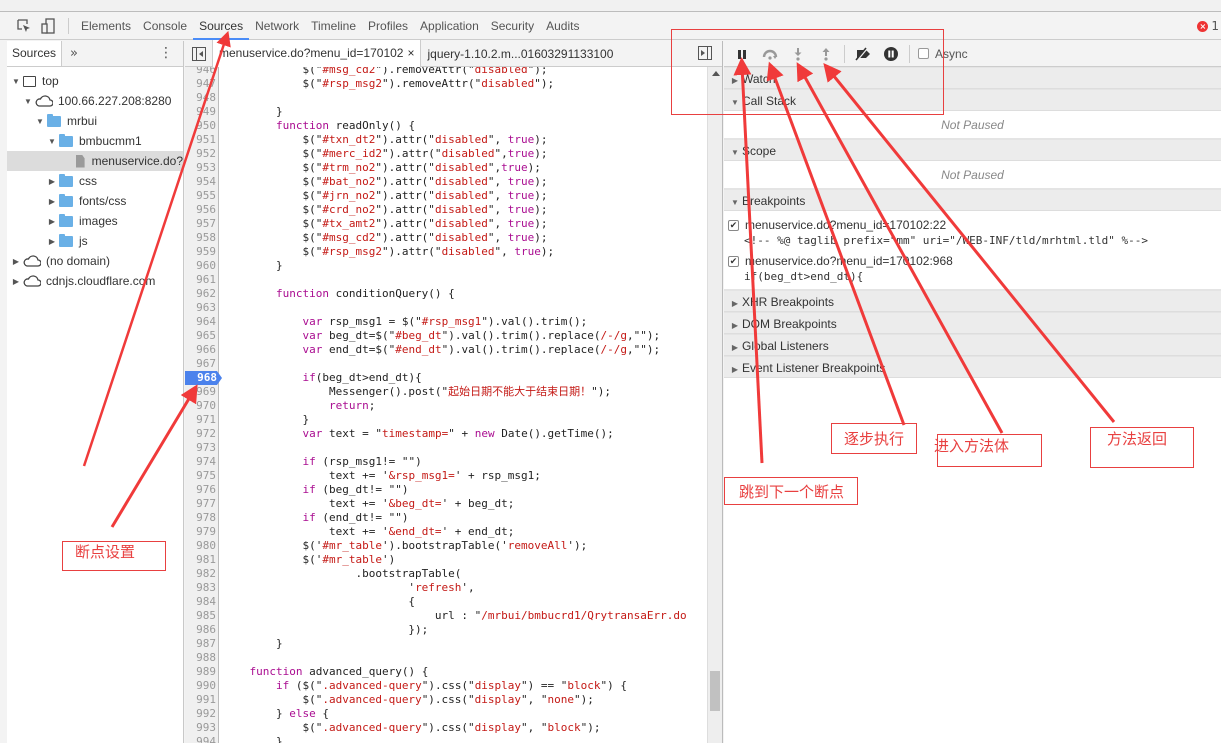  I want to click on tree-item: ▶ (no domain), so click(95, 261).